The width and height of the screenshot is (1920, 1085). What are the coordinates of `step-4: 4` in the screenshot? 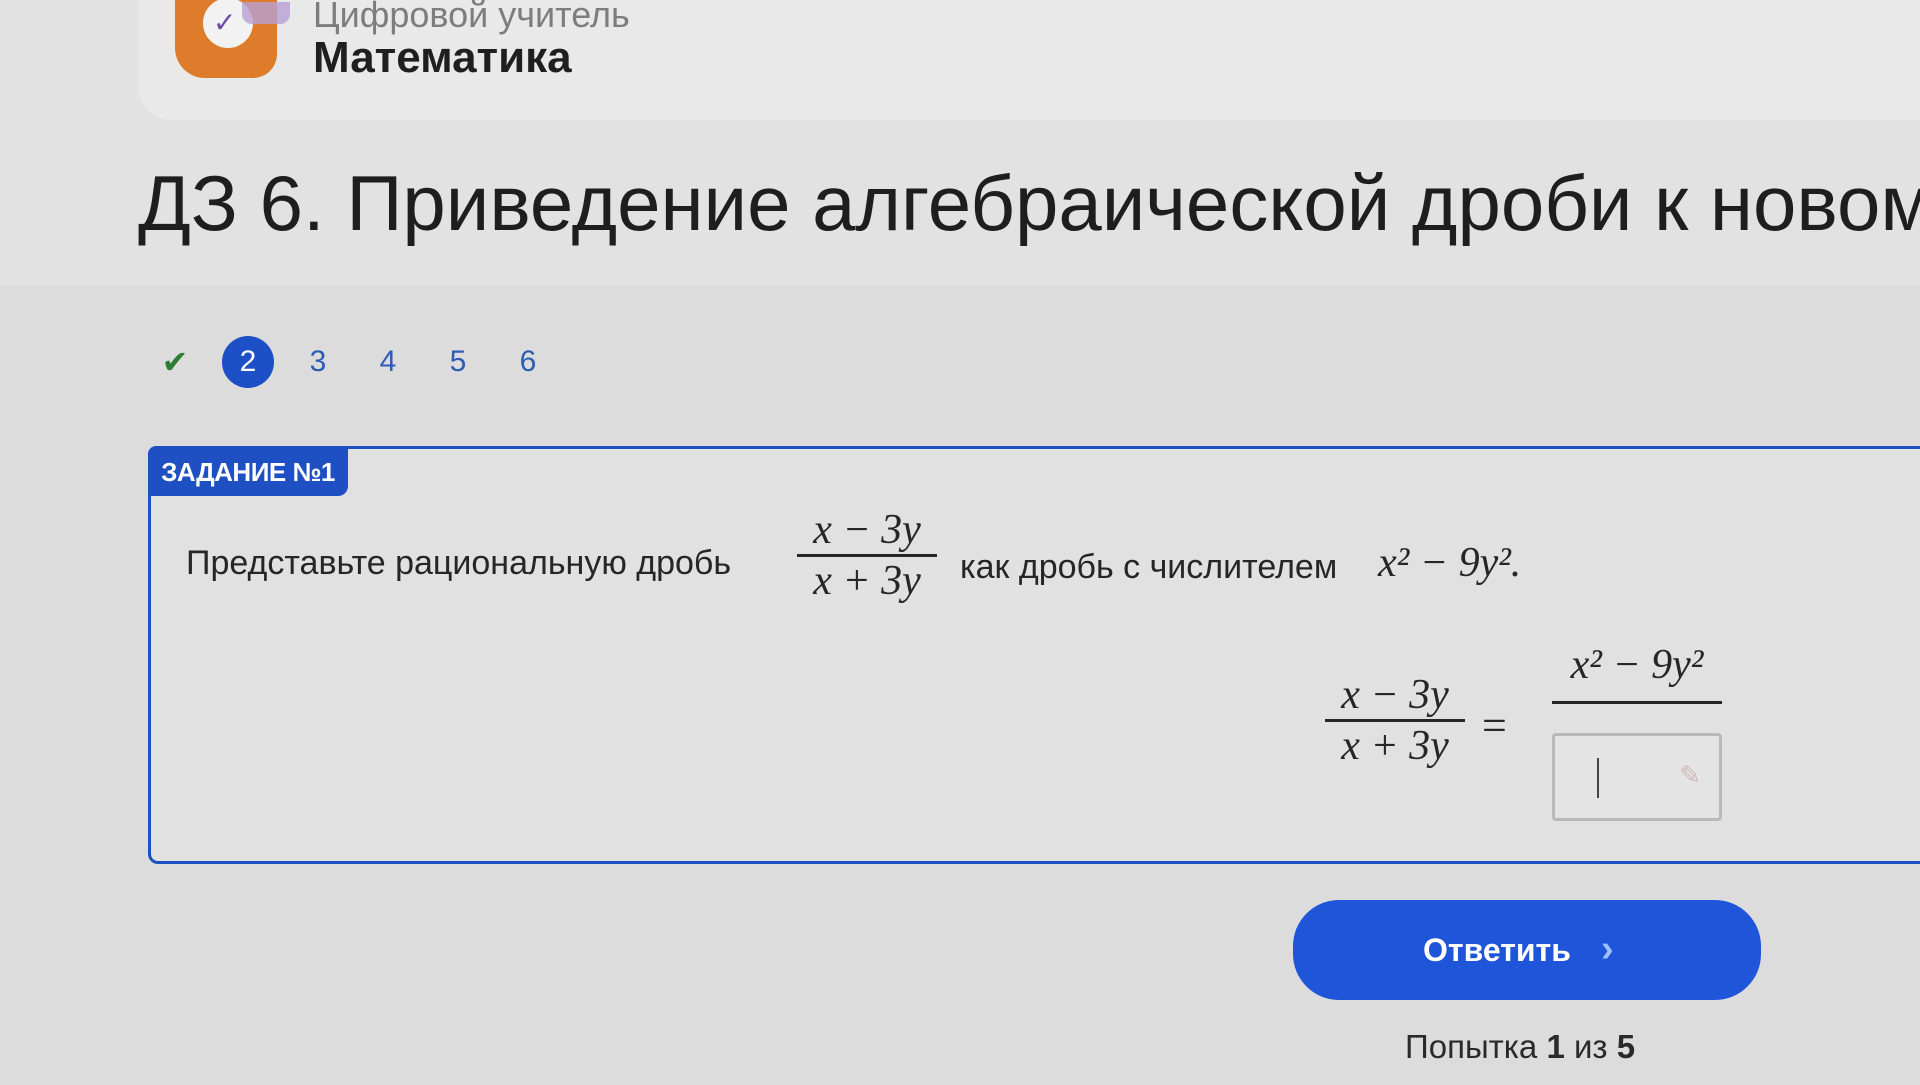 It's located at (388, 362).